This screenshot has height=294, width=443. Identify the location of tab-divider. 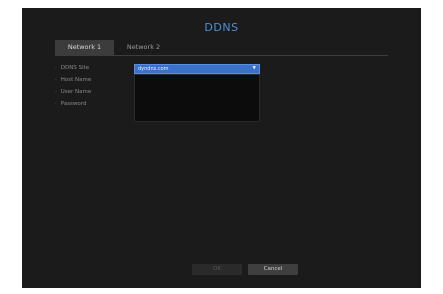
(221, 55).